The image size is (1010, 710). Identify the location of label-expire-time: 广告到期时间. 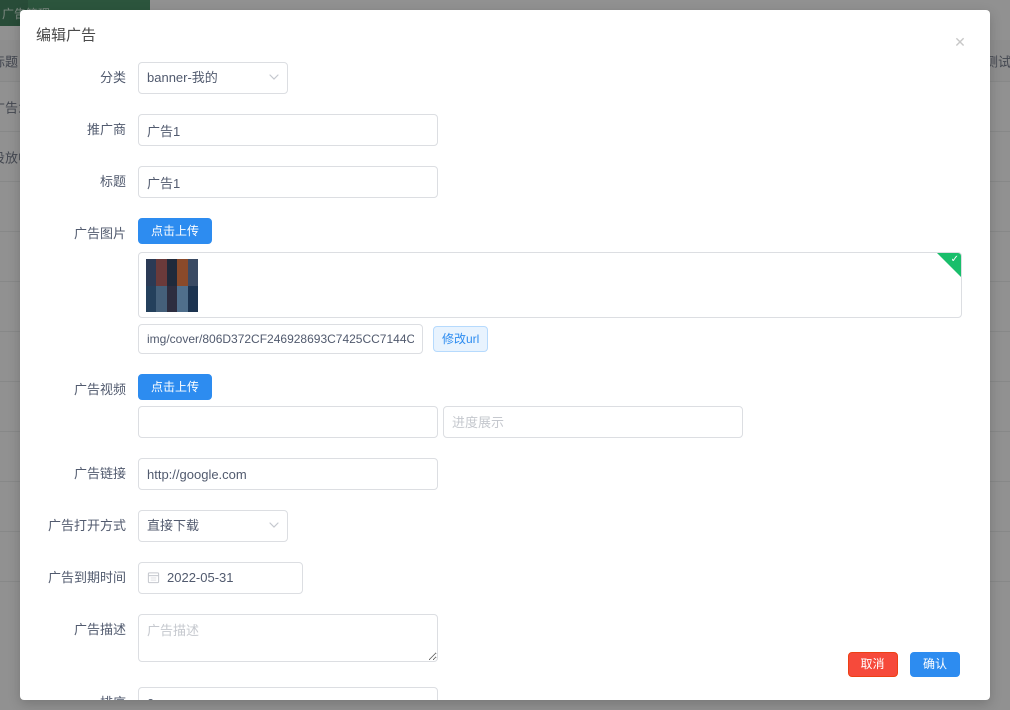
(86, 577).